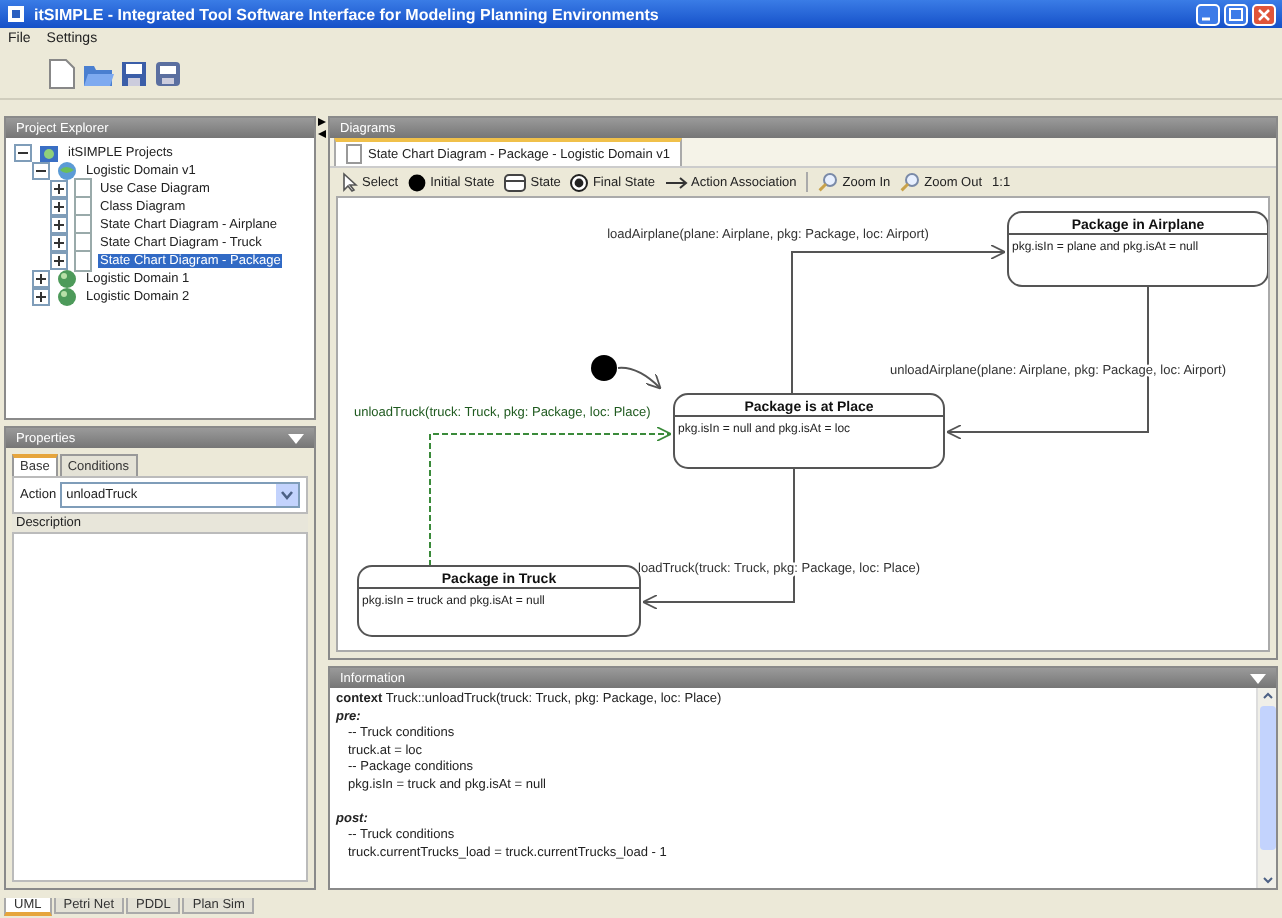 The width and height of the screenshot is (1282, 918). What do you see at coordinates (579, 182) in the screenshot?
I see `target-icon` at bounding box center [579, 182].